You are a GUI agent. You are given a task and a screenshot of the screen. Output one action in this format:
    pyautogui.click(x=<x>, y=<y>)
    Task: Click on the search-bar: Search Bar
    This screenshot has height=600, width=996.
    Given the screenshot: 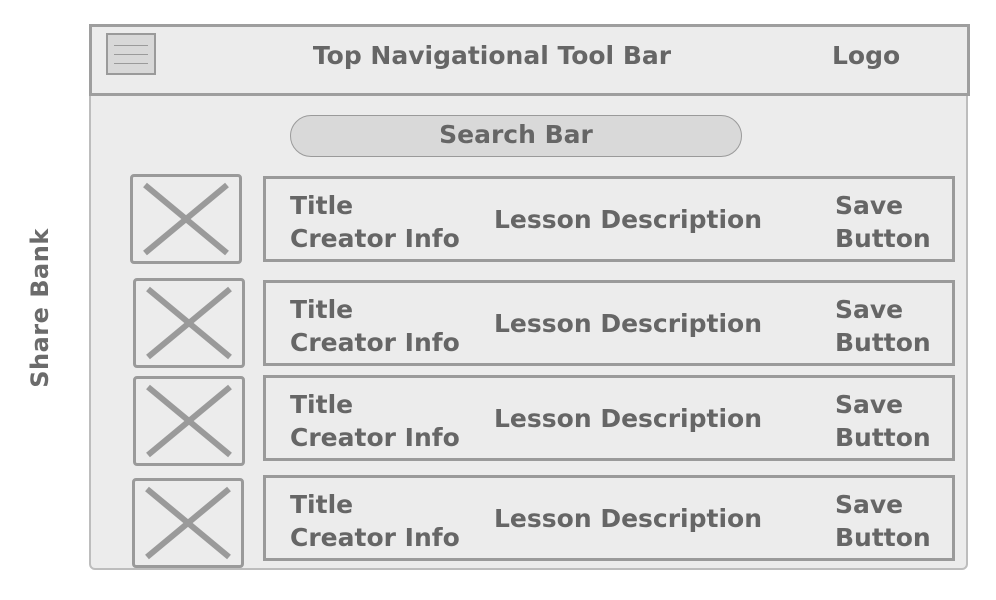 What is the action you would take?
    pyautogui.click(x=516, y=136)
    